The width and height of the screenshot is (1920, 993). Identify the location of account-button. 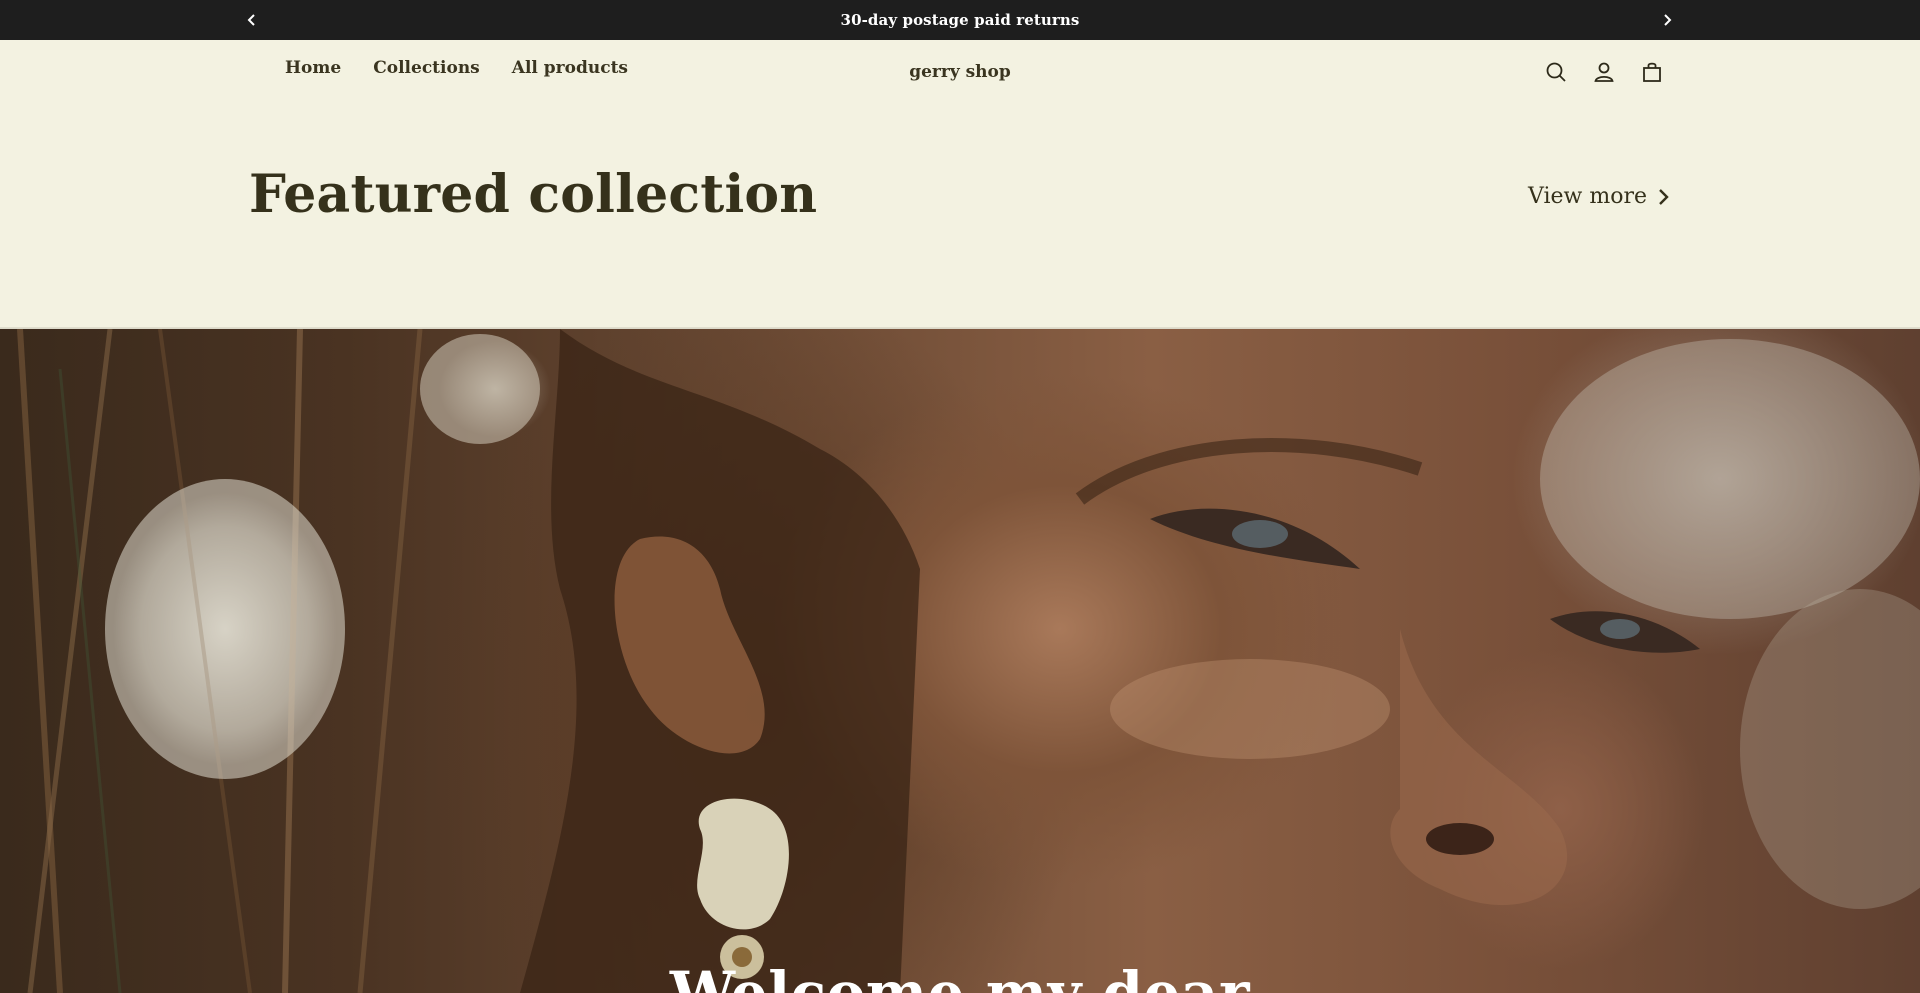
(1604, 72).